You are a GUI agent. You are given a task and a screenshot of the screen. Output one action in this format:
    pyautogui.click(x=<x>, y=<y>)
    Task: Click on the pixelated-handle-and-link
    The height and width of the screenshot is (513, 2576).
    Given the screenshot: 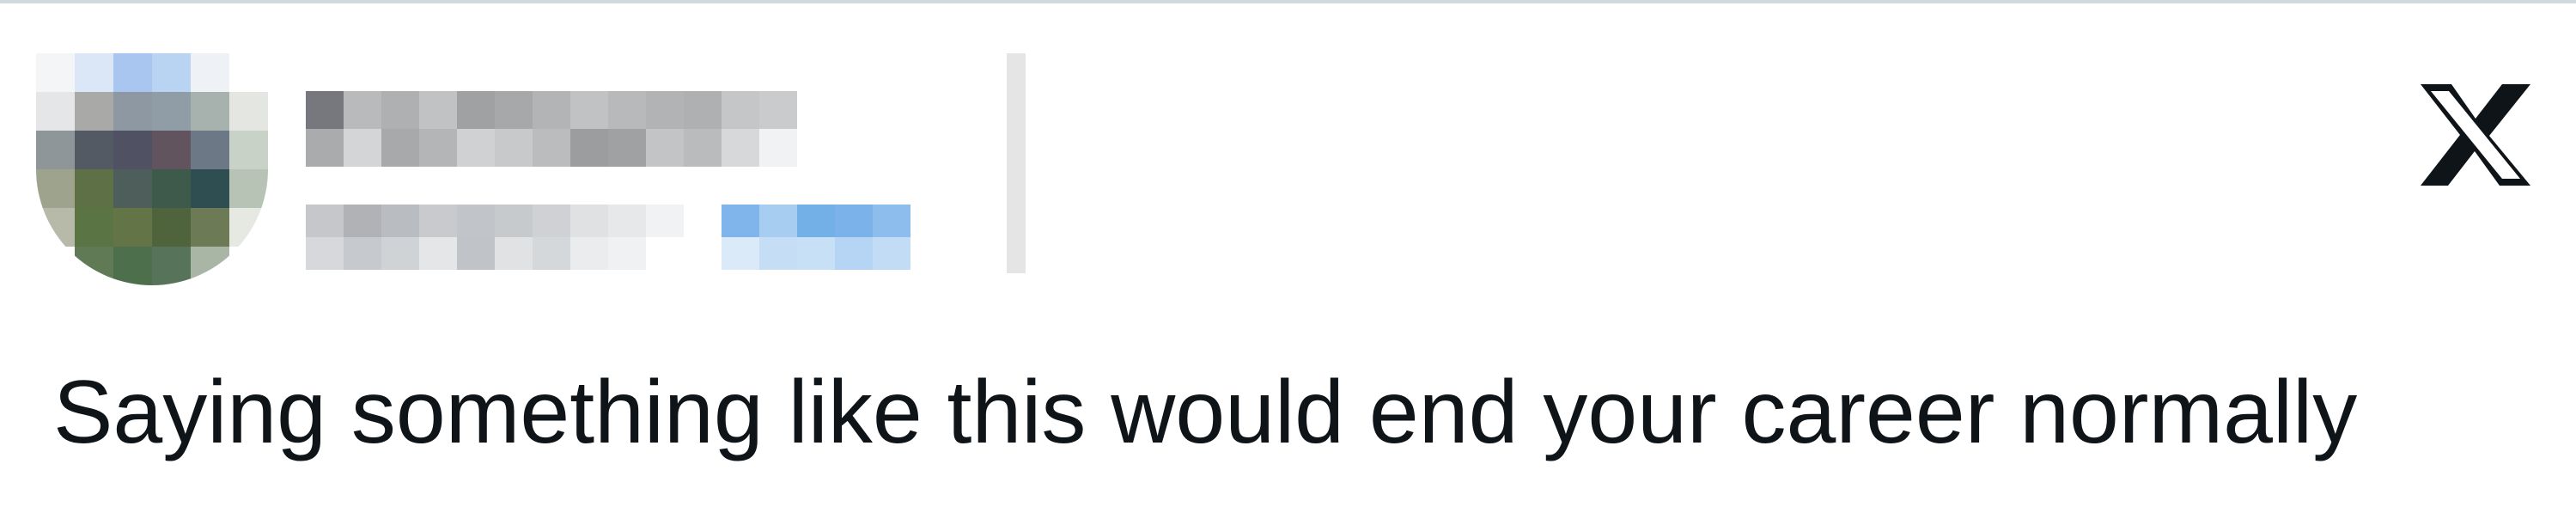 What is the action you would take?
    pyautogui.click(x=665, y=237)
    